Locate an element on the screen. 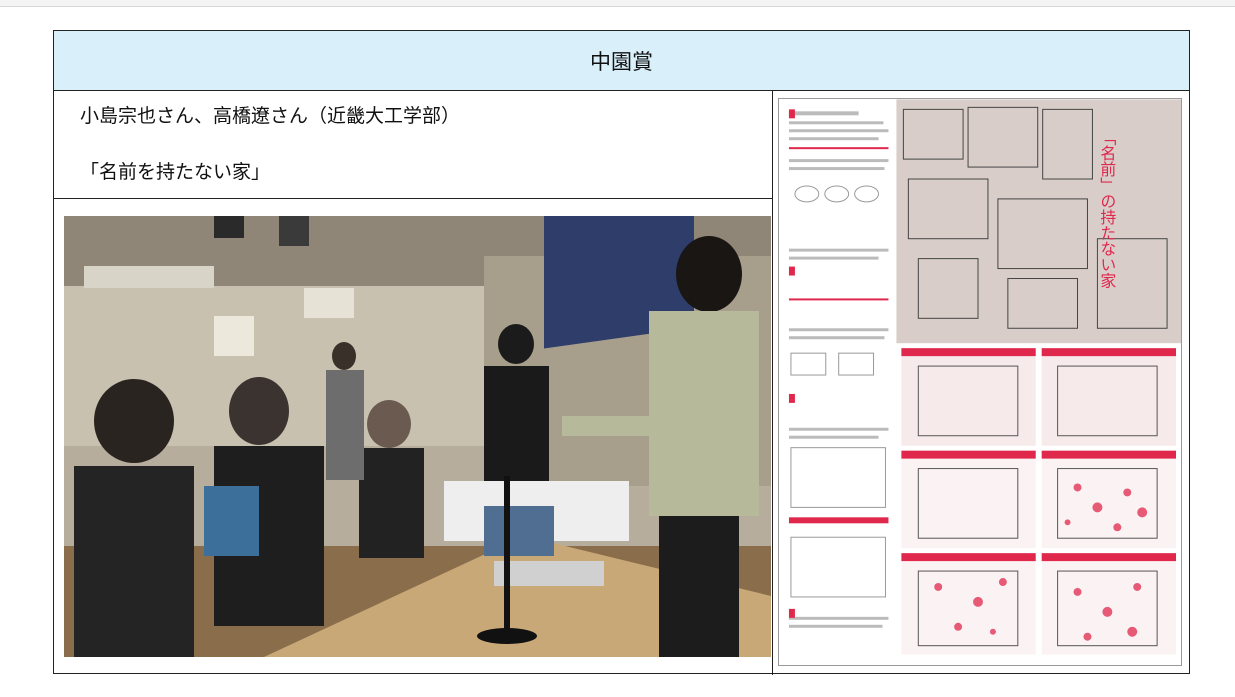  award-header: 中園賞 is located at coordinates (621, 61).